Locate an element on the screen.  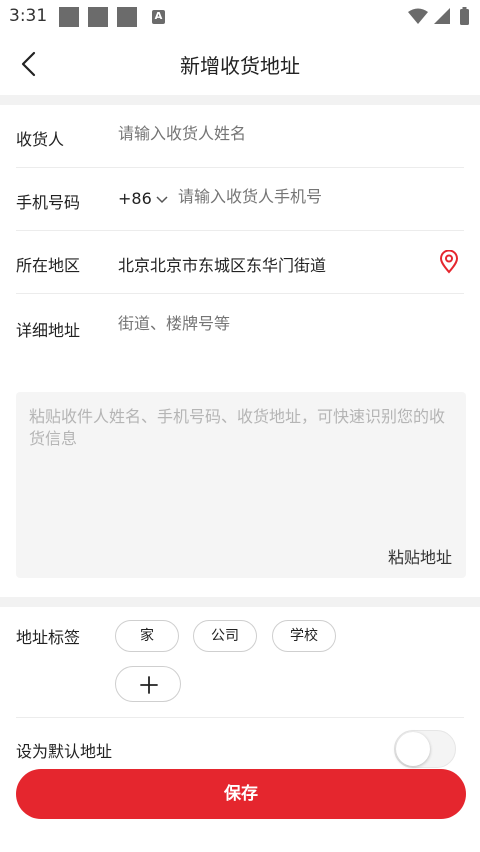
battery-icon is located at coordinates (464, 17).